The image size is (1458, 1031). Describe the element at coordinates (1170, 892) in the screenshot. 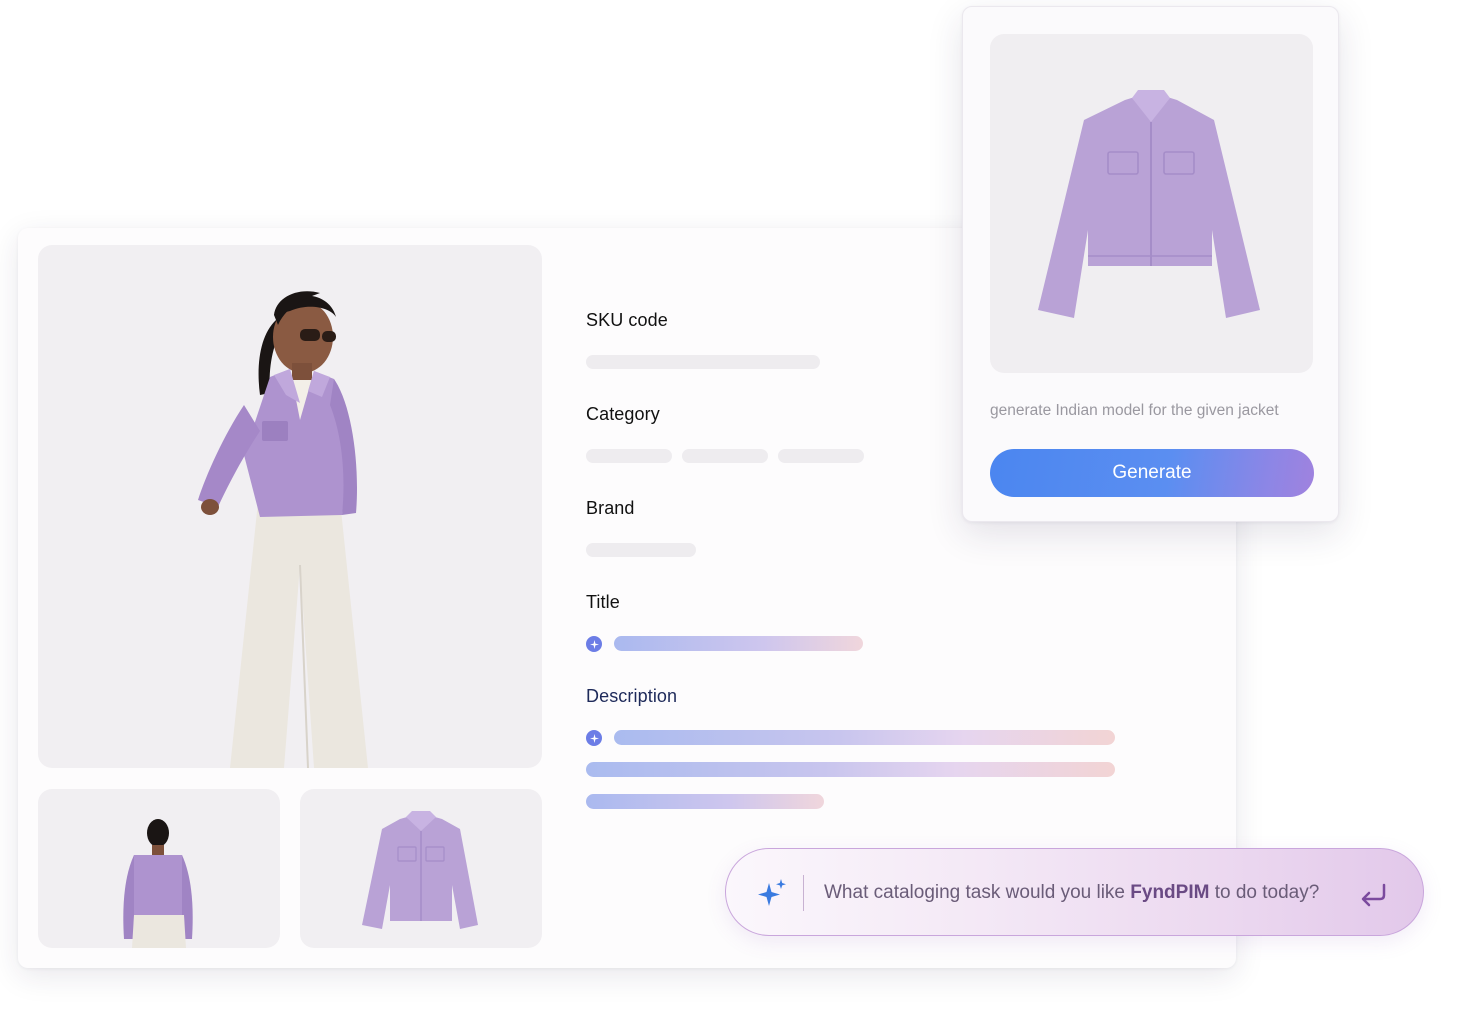

I see `chat-brand-name: FyndPIM` at that location.